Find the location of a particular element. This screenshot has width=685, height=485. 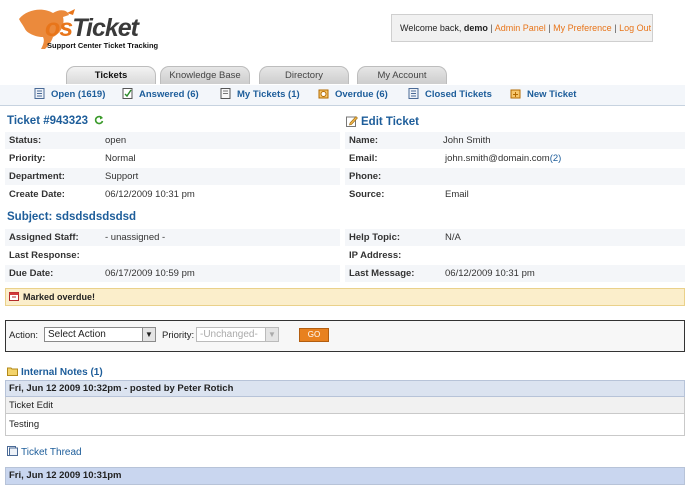

email-row: Email: john.smith@domain.com(2) is located at coordinates (515, 158).